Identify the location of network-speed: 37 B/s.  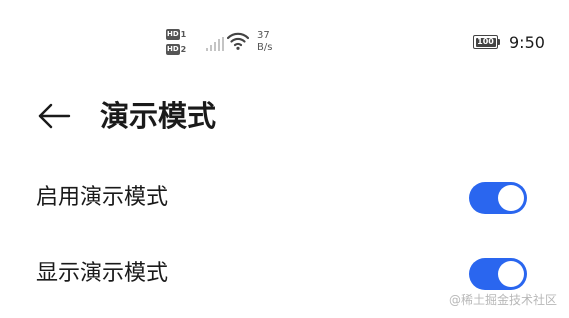
(264, 42).